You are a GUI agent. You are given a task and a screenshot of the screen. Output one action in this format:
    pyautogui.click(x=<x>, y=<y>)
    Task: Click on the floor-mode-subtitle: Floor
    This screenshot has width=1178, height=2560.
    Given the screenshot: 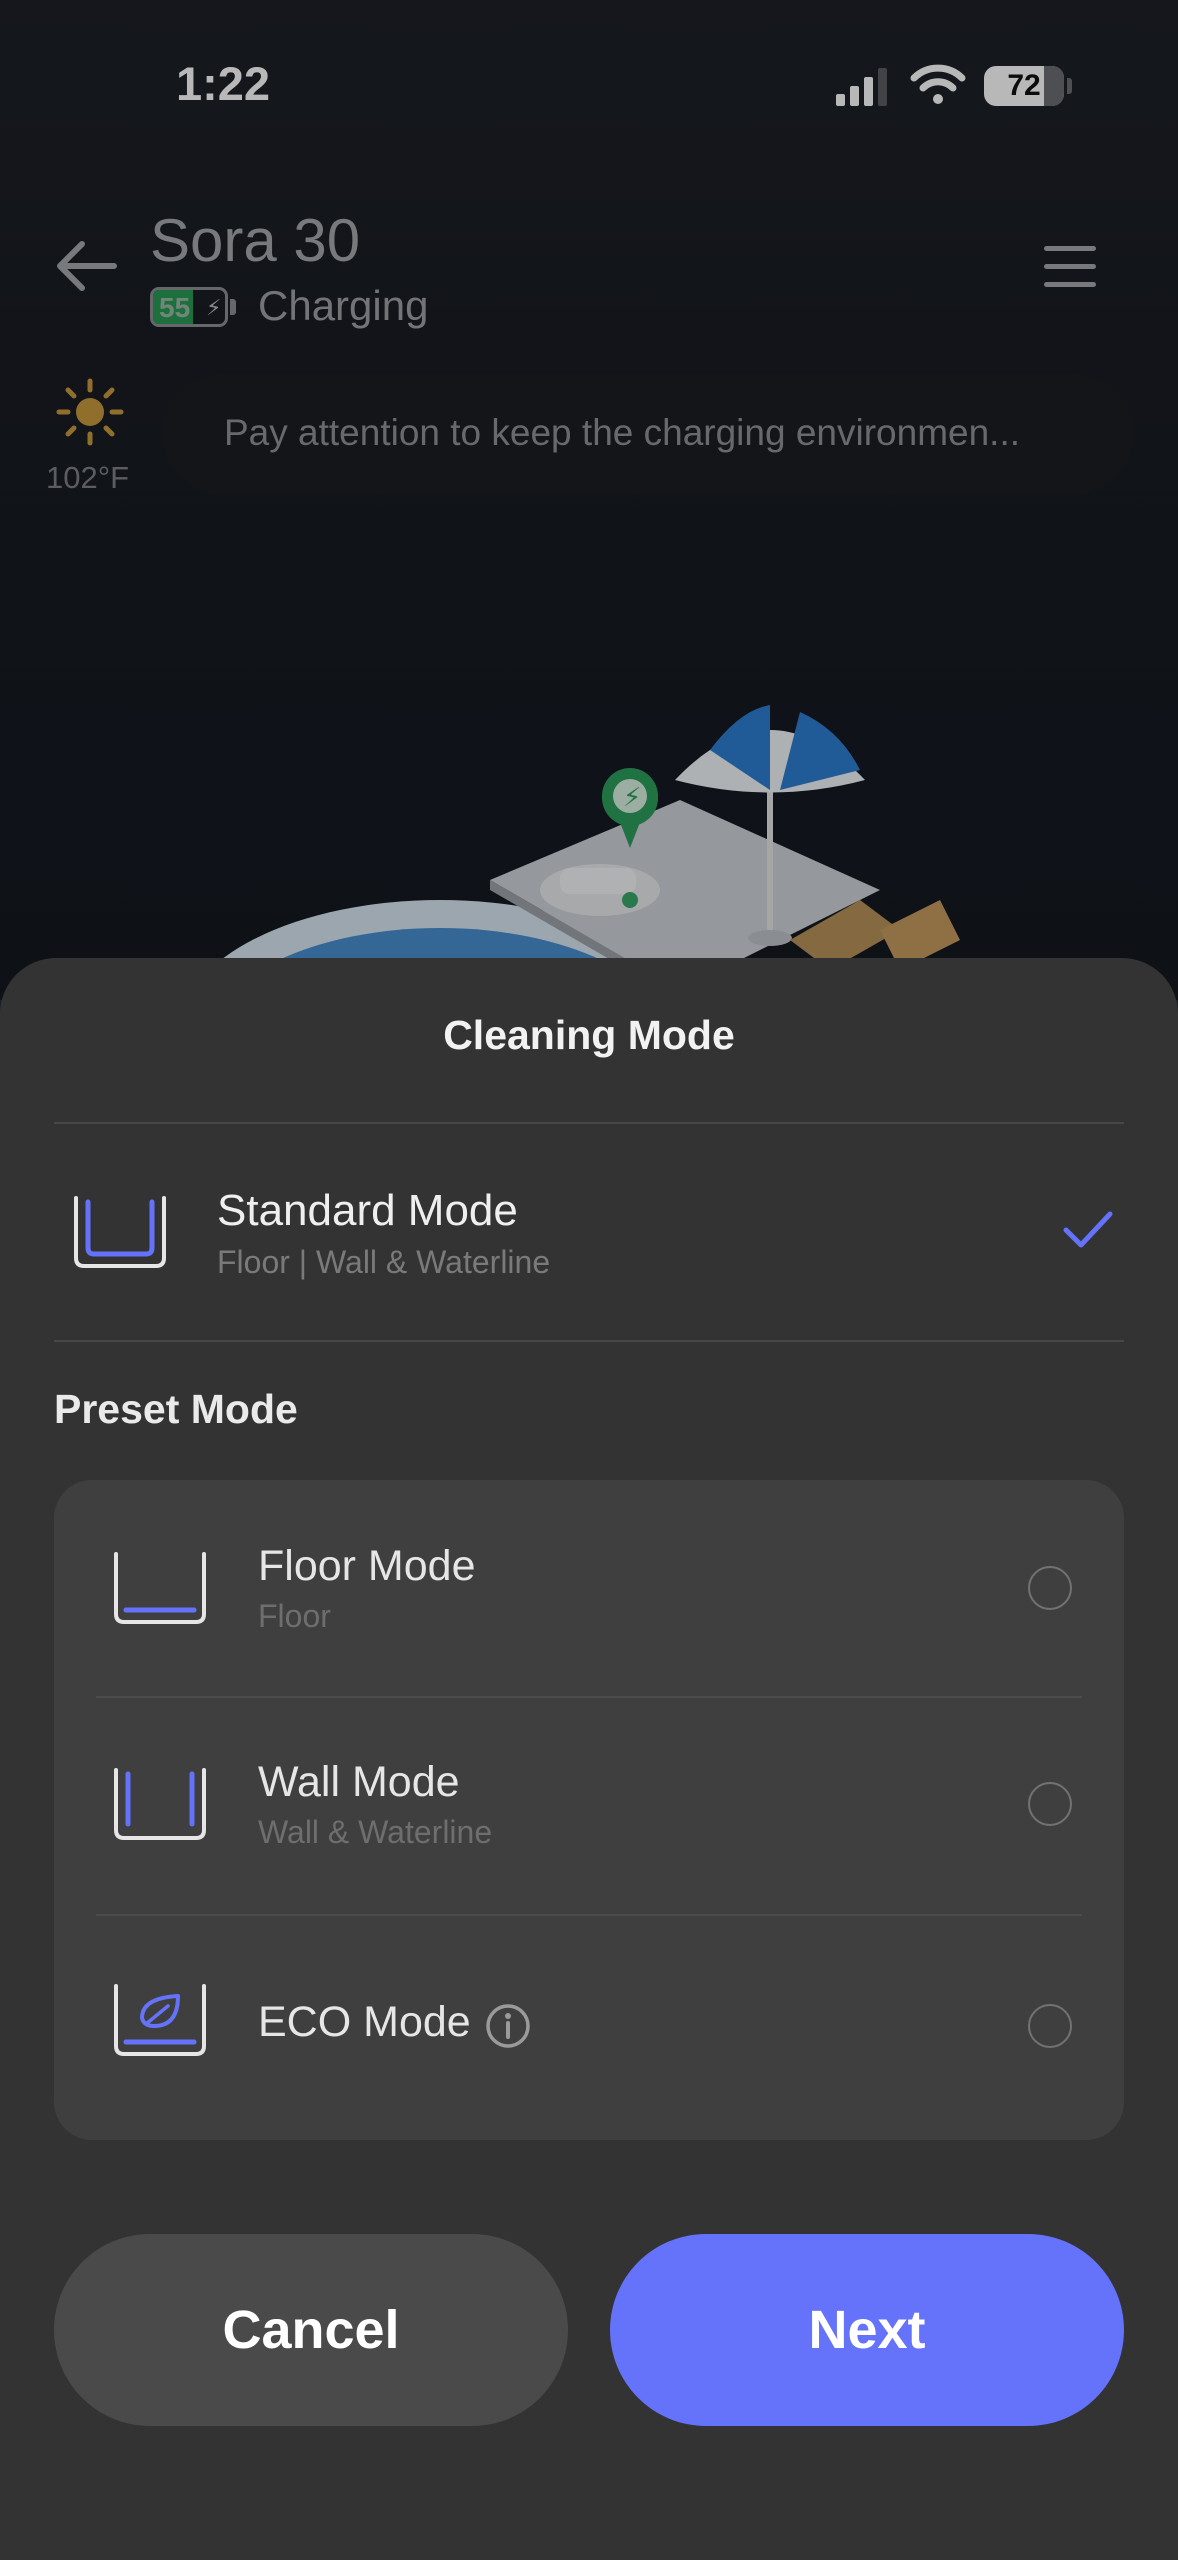 What is the action you would take?
    pyautogui.click(x=294, y=1616)
    